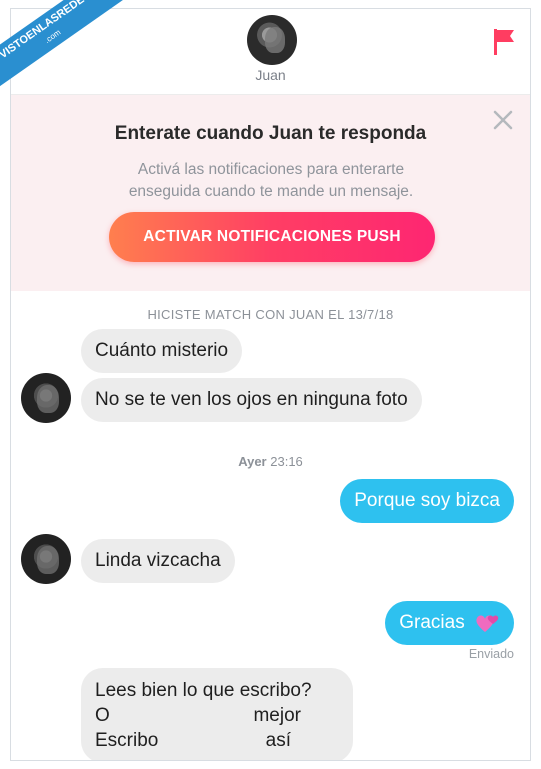  I want to click on timestamp-time: 23:16, so click(286, 461).